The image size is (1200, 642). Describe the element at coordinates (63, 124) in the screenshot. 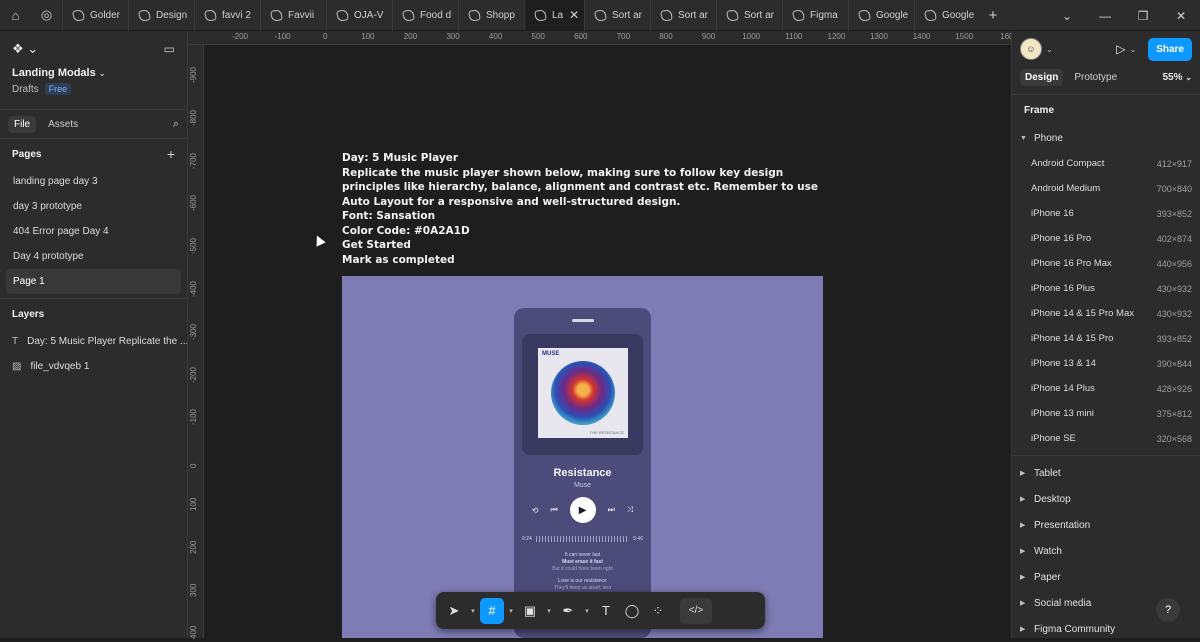

I see `tab-assets: Assets` at that location.